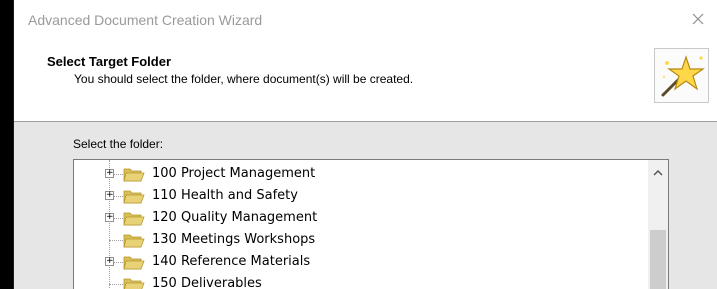 The image size is (717, 289). Describe the element at coordinates (359, 174) in the screenshot. I see `tree-item-100-project-management: + 100 Project Management` at that location.